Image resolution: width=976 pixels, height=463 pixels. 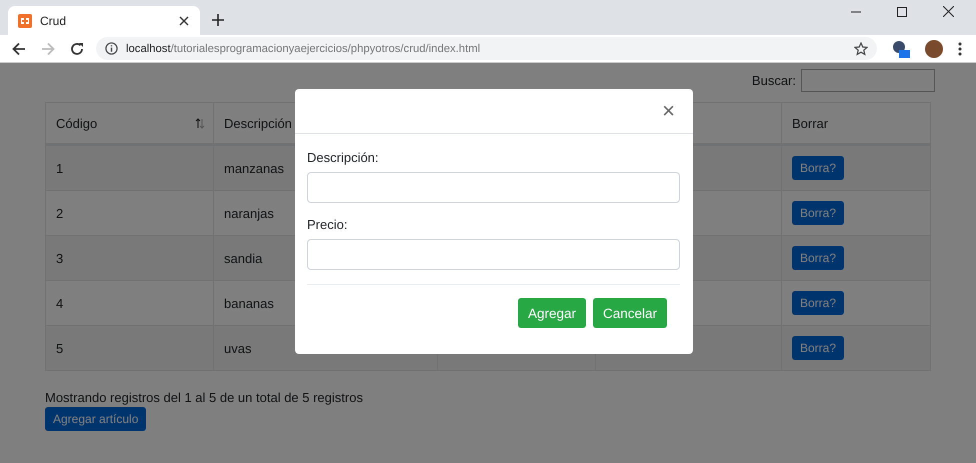 I want to click on reload-icon, so click(x=77, y=49).